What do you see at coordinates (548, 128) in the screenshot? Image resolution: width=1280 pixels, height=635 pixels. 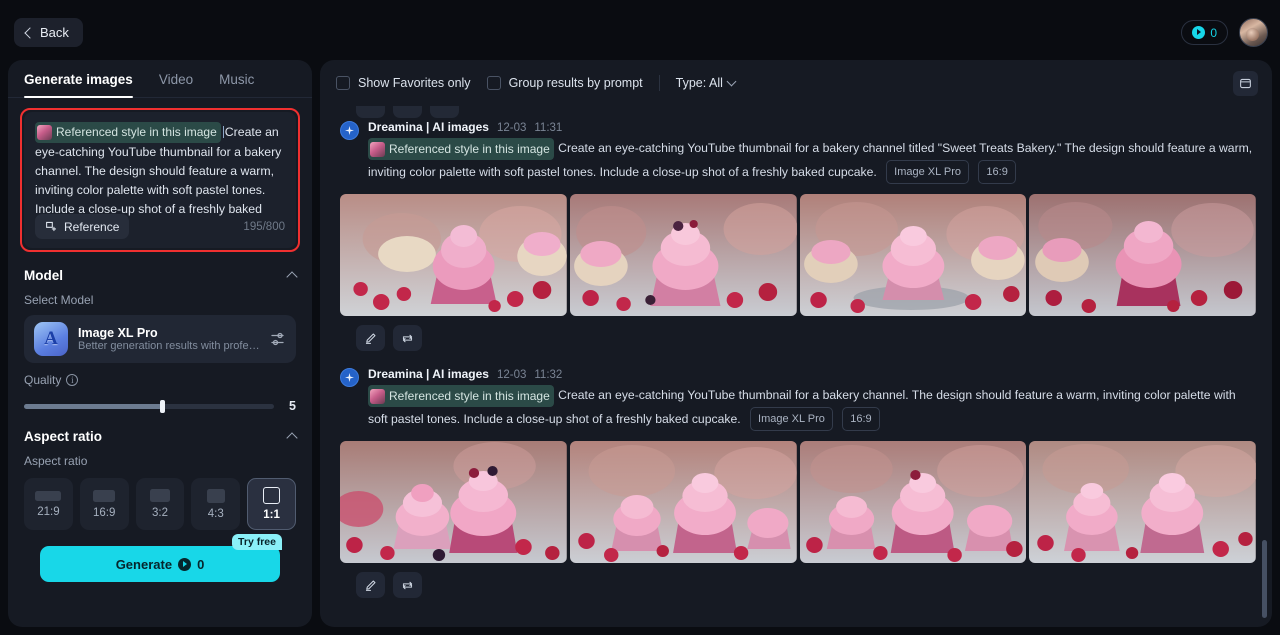 I see `result-time: 11:31` at bounding box center [548, 128].